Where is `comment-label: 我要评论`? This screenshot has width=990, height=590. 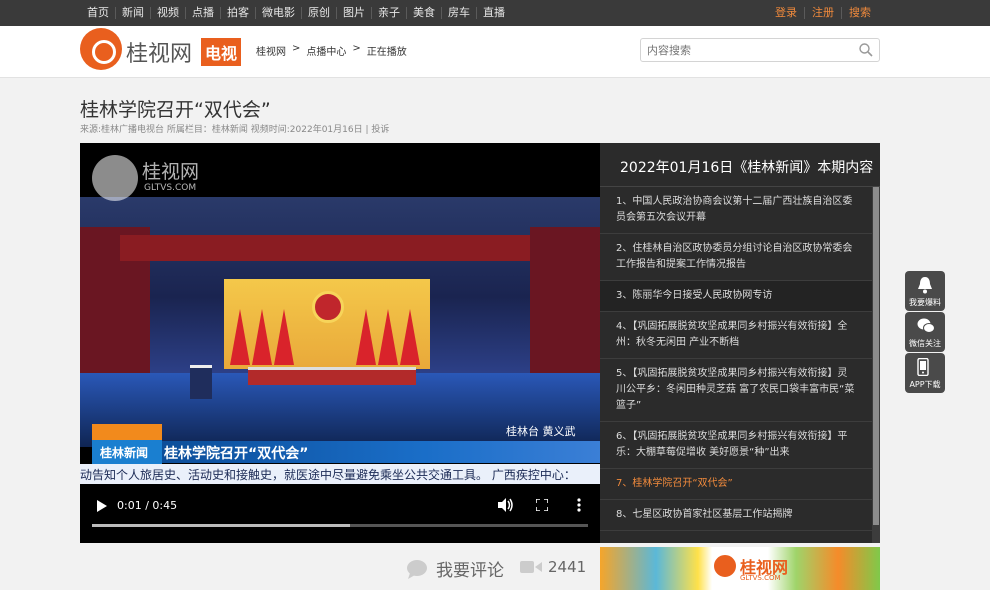
comment-label: 我要评论 is located at coordinates (470, 571).